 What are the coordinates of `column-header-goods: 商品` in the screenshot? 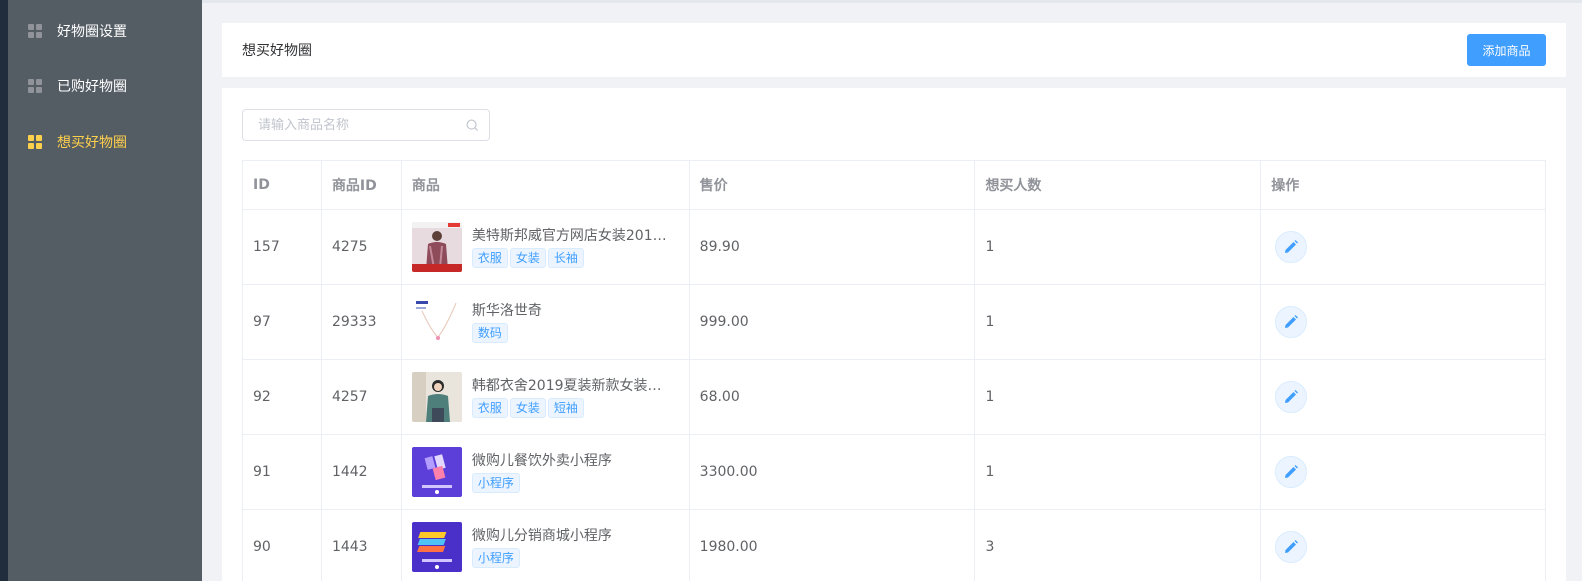 It's located at (546, 185).